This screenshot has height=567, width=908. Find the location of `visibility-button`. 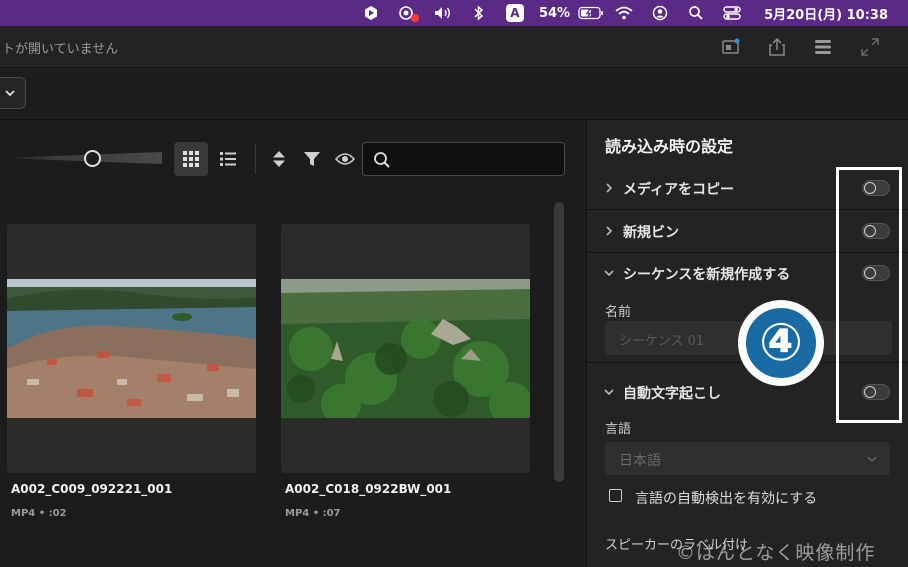

visibility-button is located at coordinates (345, 159).